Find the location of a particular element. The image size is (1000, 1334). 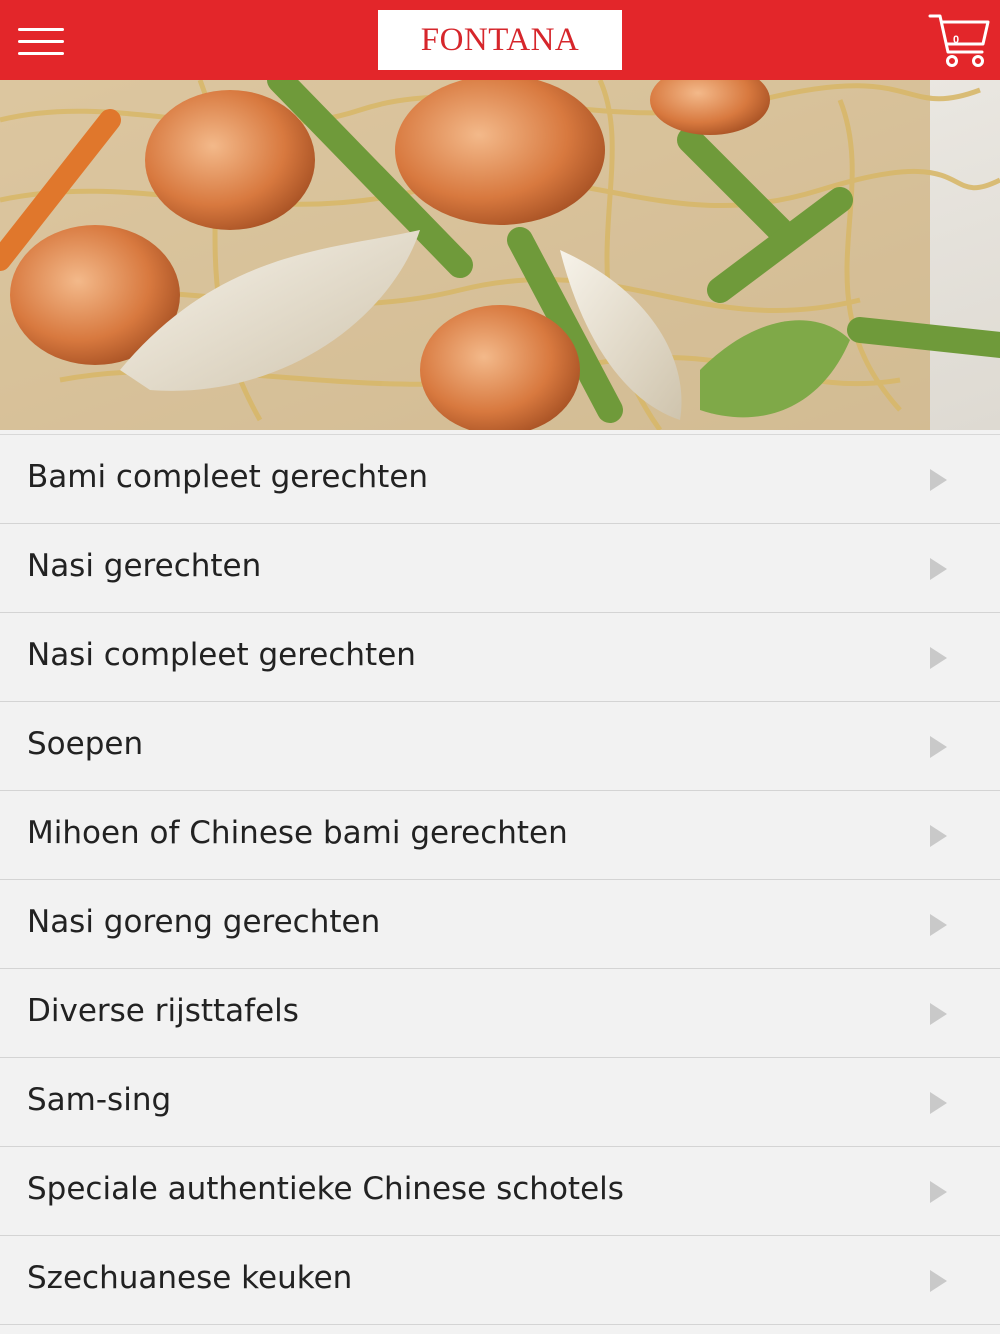

category-row: Mihoen of Chinese bami gerechten is located at coordinates (500, 835).